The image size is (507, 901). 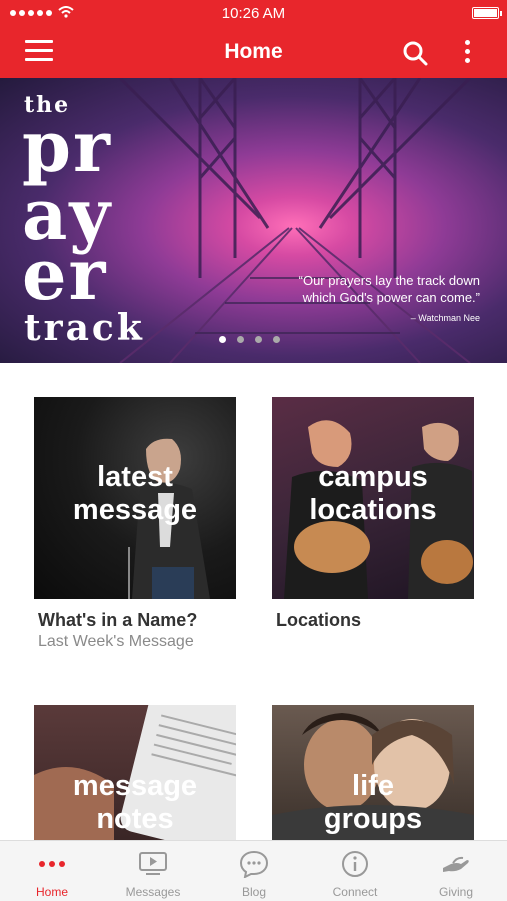 I want to click on hero-title-er: er, so click(x=65, y=274).